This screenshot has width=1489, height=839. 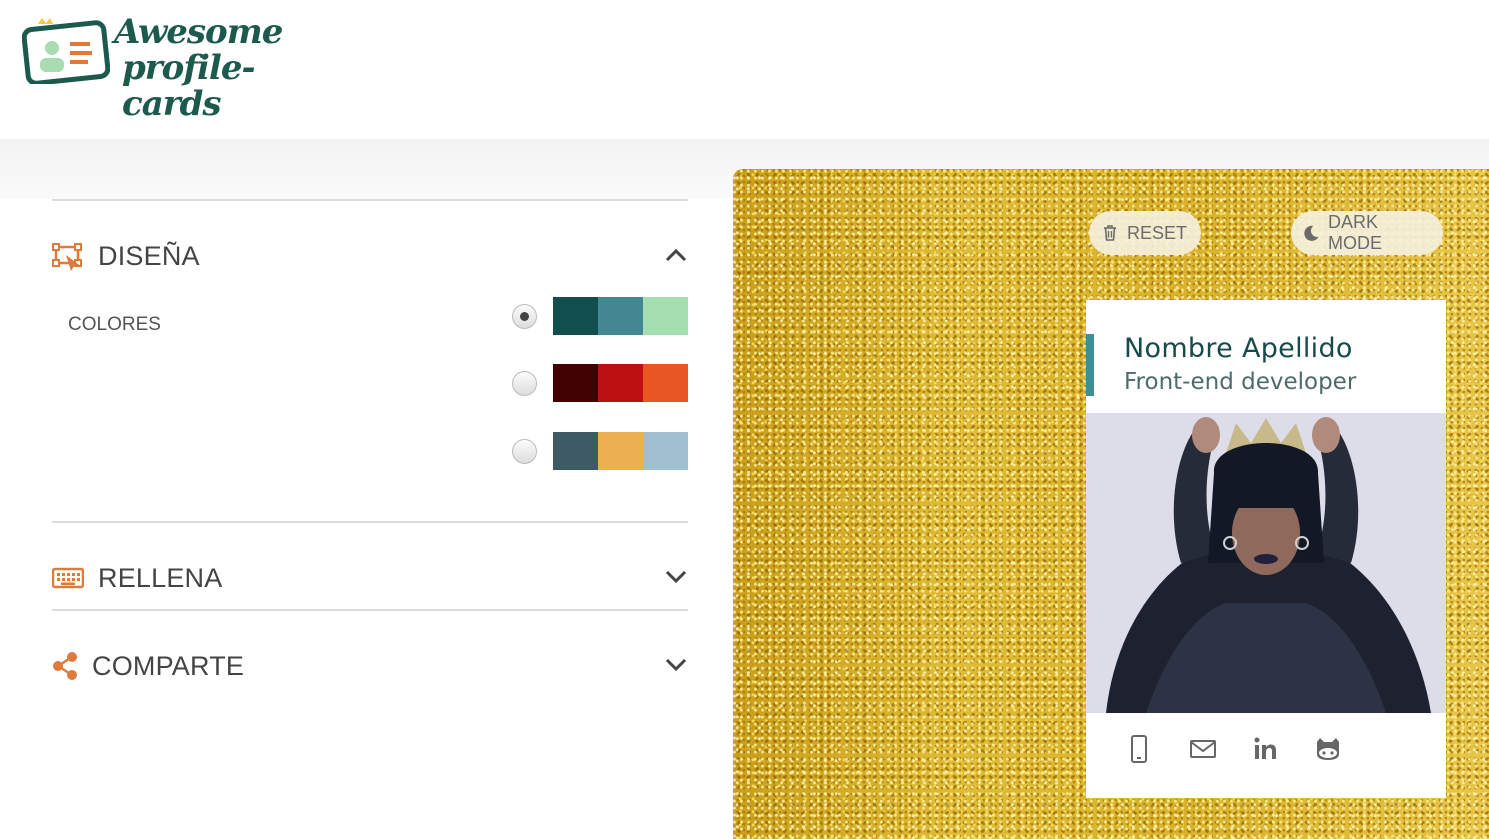 I want to click on social-icons, so click(x=1266, y=757).